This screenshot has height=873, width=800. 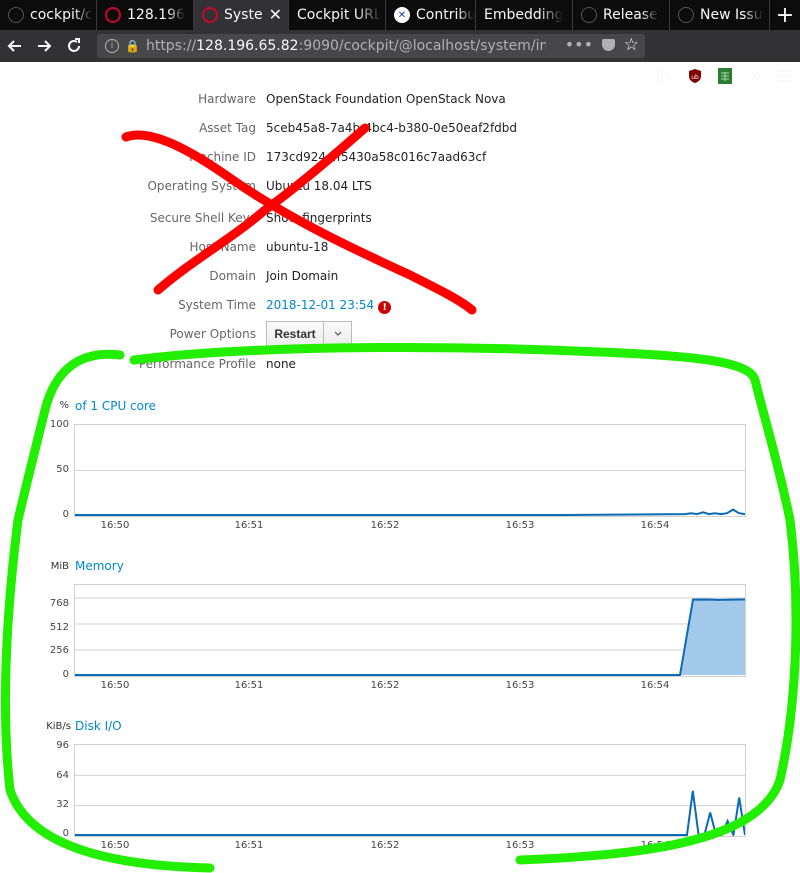 I want to click on tab-embedding: Embedding, so click(x=524, y=15).